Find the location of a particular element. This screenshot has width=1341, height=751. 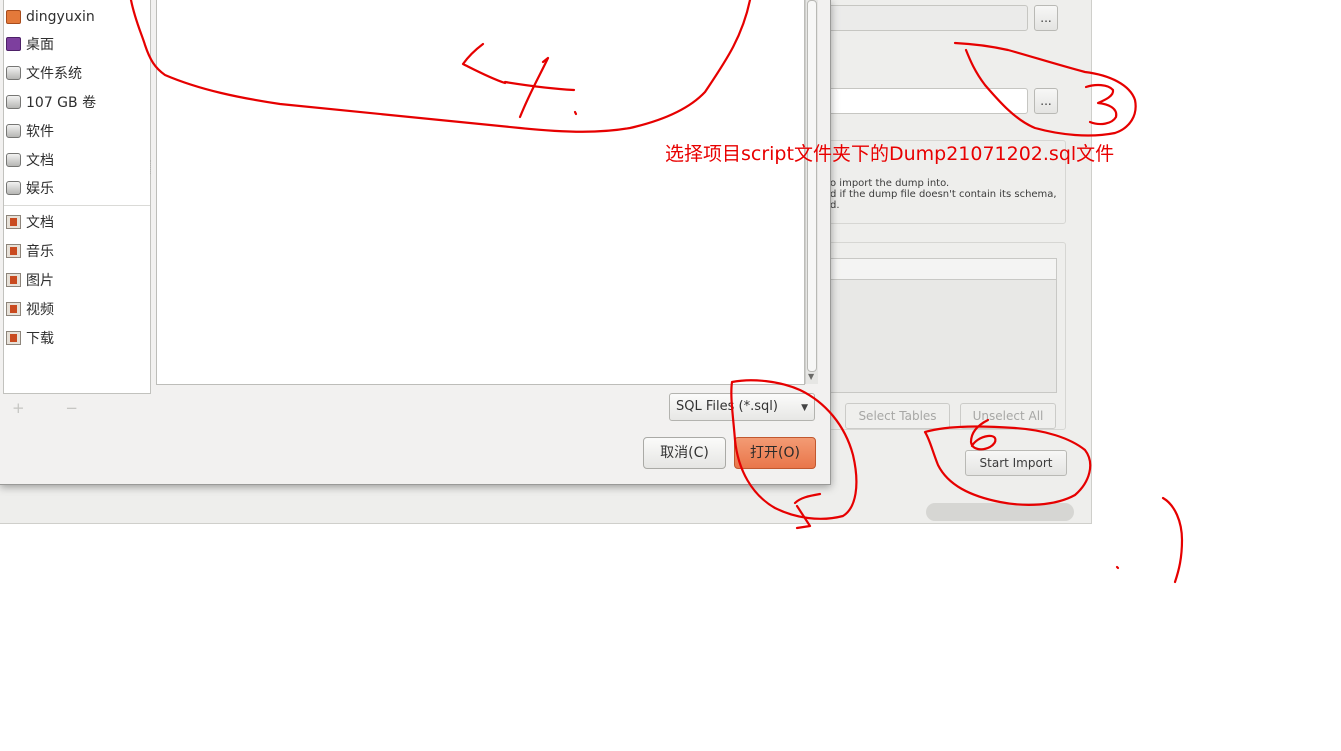

filter-value: SQL Files (*.sql) is located at coordinates (727, 406).